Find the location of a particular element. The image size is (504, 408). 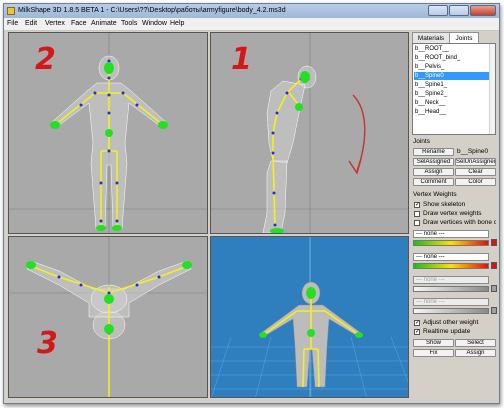

draw-vertices-bone-checkbox is located at coordinates (417, 223).